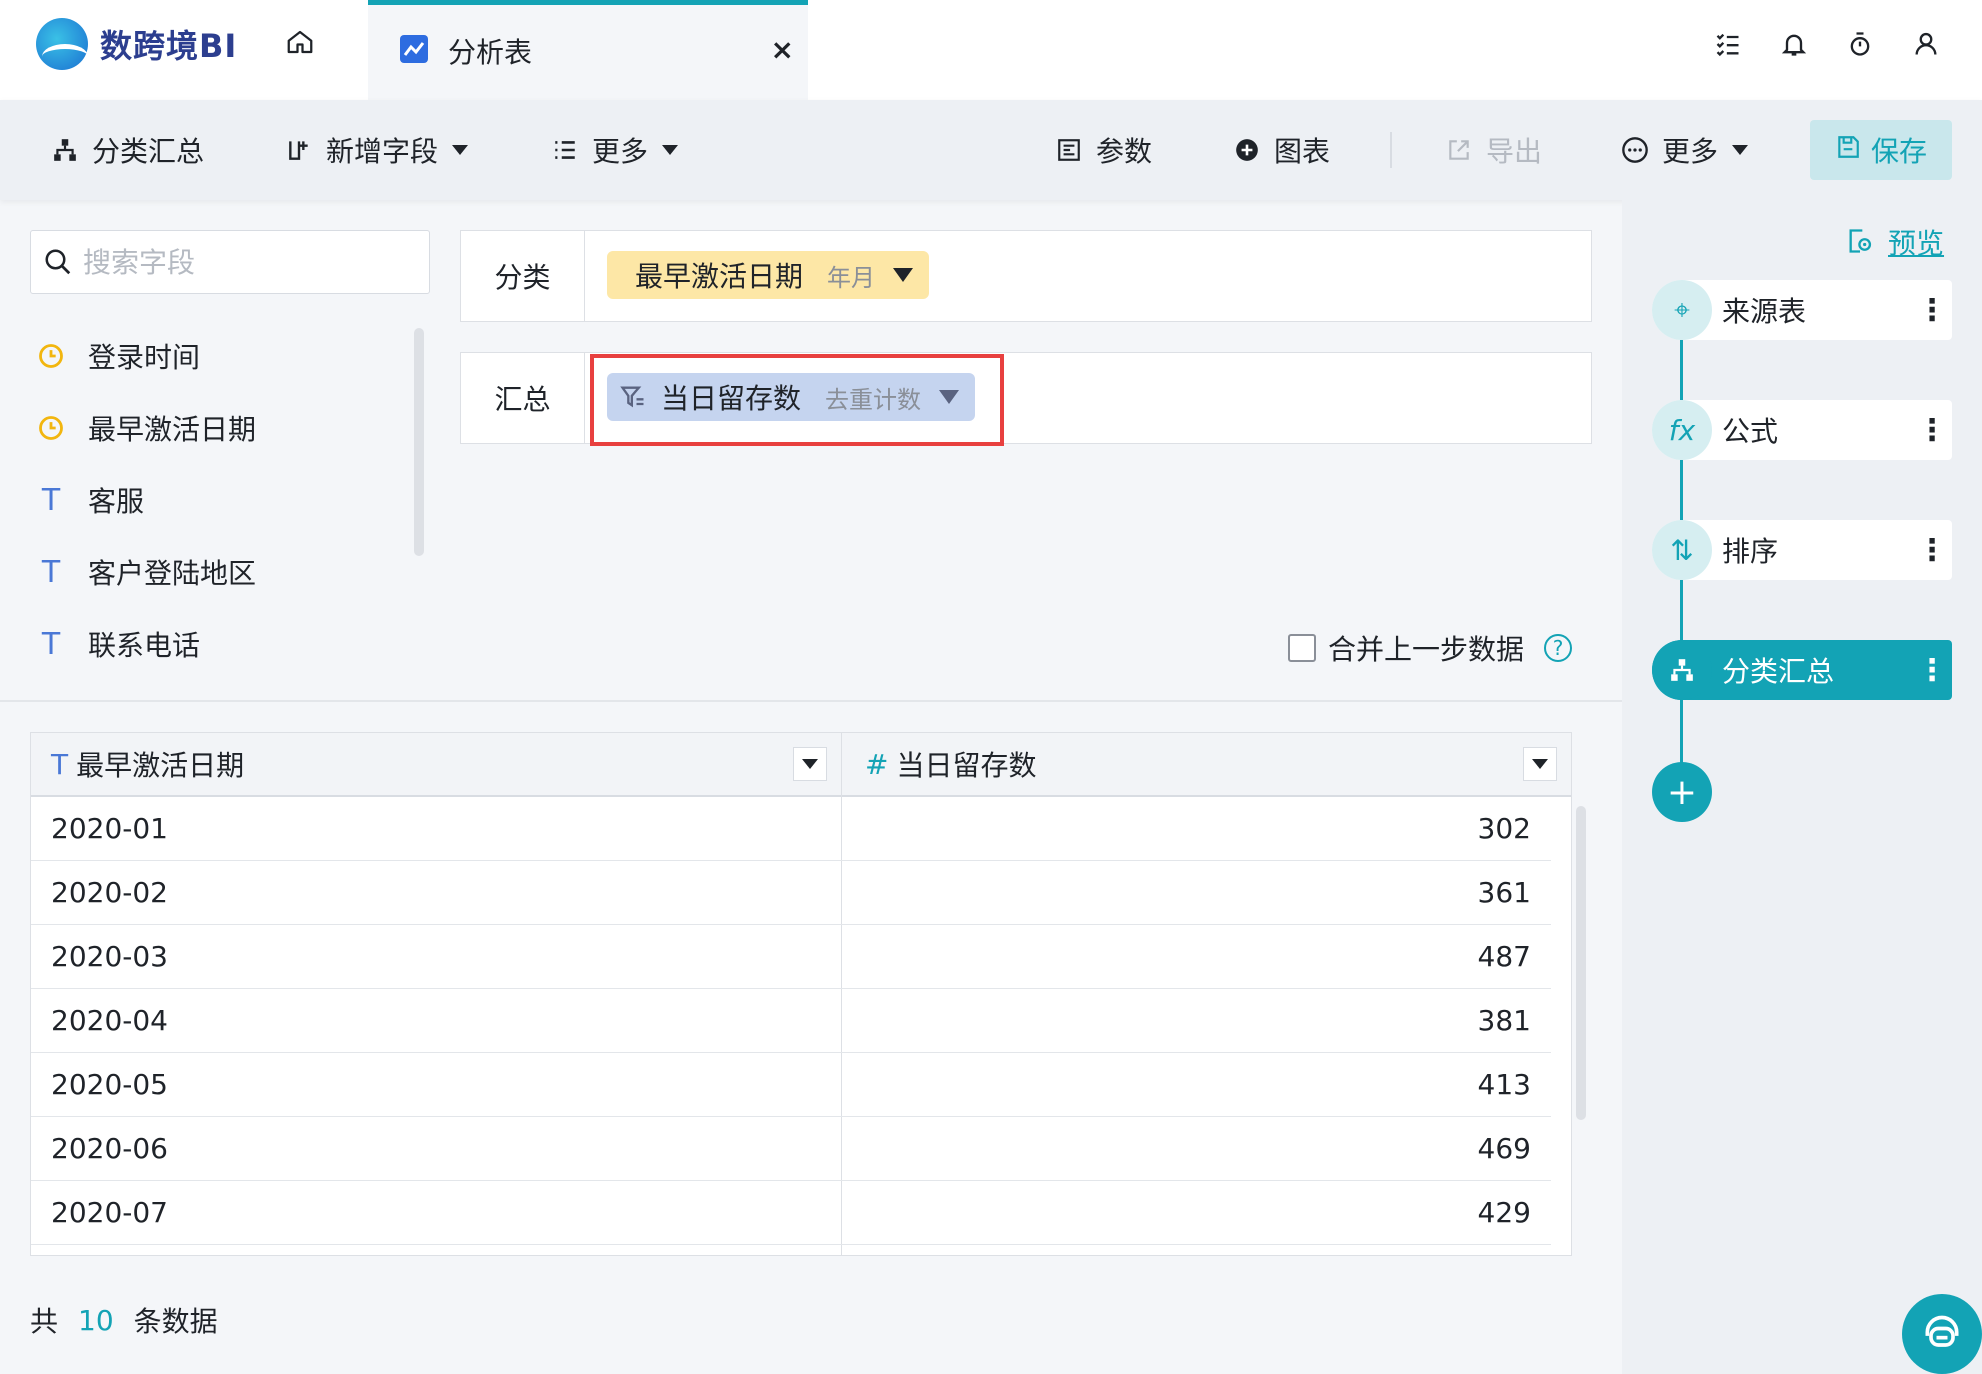 The image size is (1982, 1374). Describe the element at coordinates (791, 1021) in the screenshot. I see `table-row: 2020-04 381` at that location.